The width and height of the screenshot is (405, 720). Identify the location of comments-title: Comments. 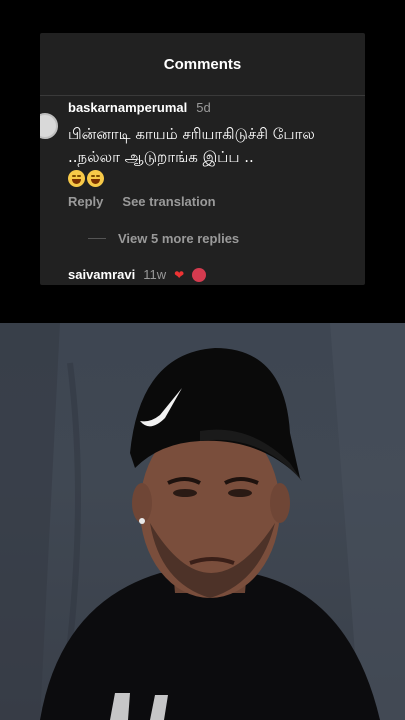
(202, 64).